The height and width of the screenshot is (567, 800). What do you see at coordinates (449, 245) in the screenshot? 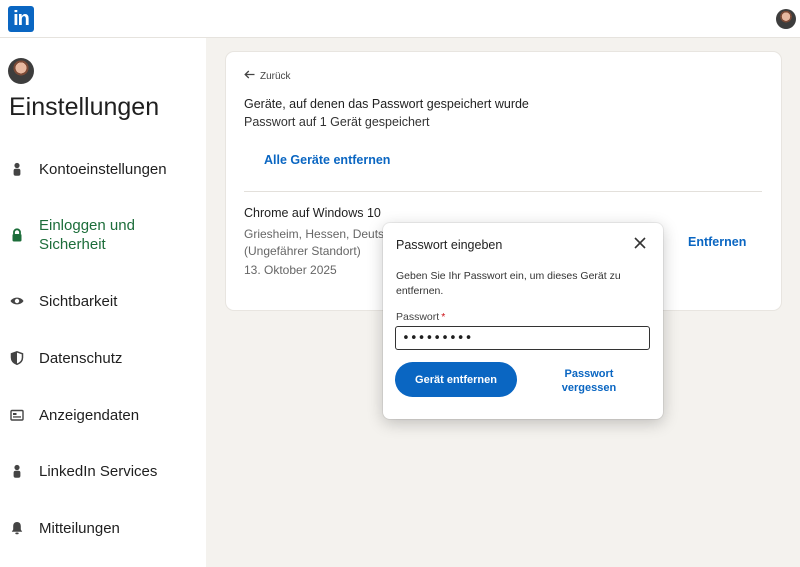
I see `dialog-title: Passwort eingeben` at bounding box center [449, 245].